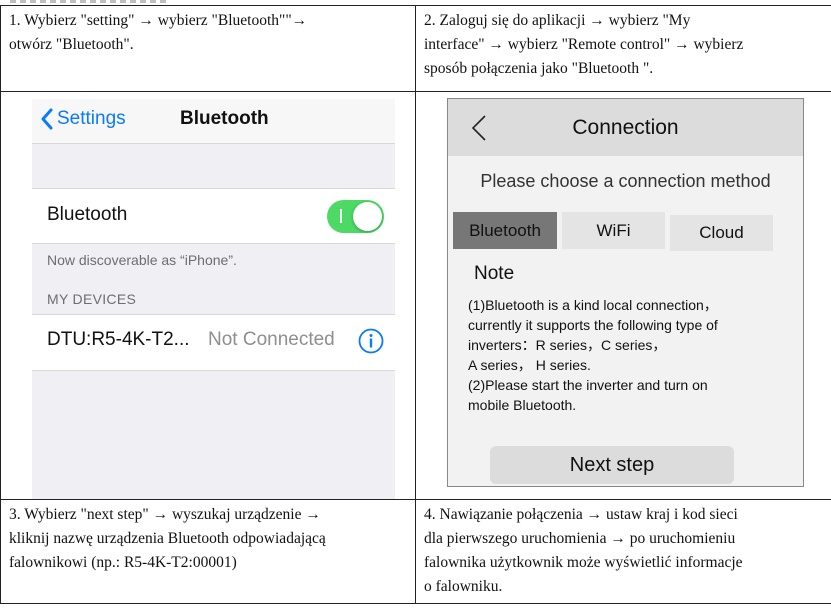  What do you see at coordinates (71, 44) in the screenshot?
I see `step-1-line: otwórz "Bluetooth".` at bounding box center [71, 44].